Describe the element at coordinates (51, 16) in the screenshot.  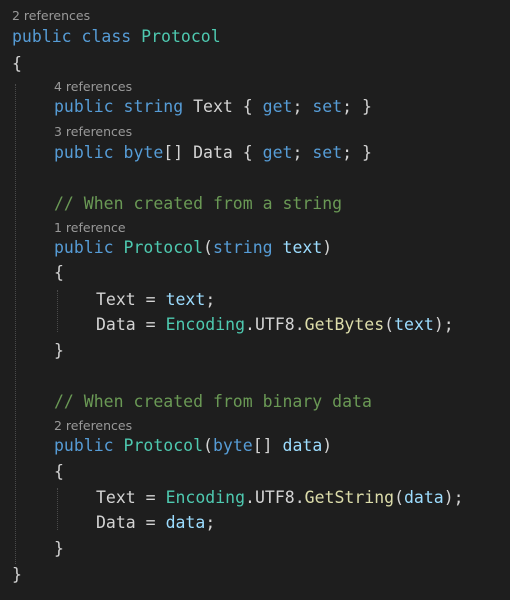
I see `codelens-class-references: 2 references` at that location.